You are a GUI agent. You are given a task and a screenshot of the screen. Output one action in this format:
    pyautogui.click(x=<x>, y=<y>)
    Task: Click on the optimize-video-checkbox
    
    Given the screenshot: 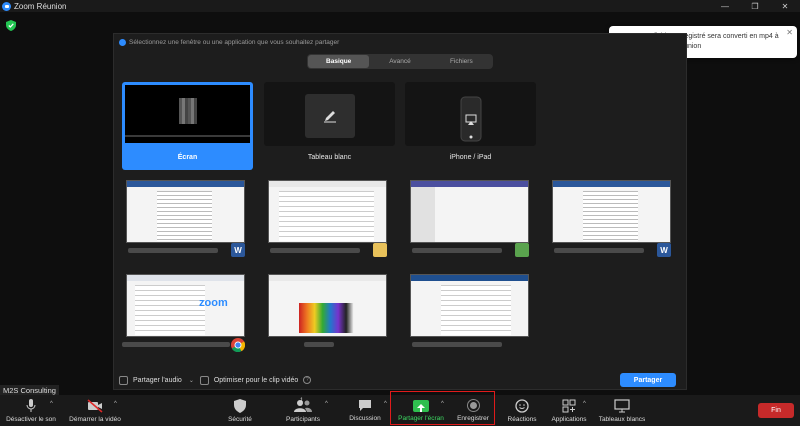 What is the action you would take?
    pyautogui.click(x=204, y=380)
    